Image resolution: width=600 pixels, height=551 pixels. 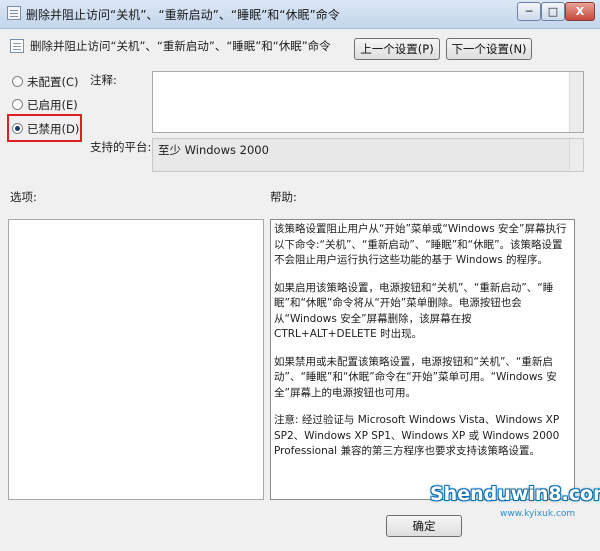 What do you see at coordinates (180, 46) in the screenshot?
I see `policy-name: 删除并阻止访问“关机”、“重新启动”、“睡眠”和“休眠”命令` at bounding box center [180, 46].